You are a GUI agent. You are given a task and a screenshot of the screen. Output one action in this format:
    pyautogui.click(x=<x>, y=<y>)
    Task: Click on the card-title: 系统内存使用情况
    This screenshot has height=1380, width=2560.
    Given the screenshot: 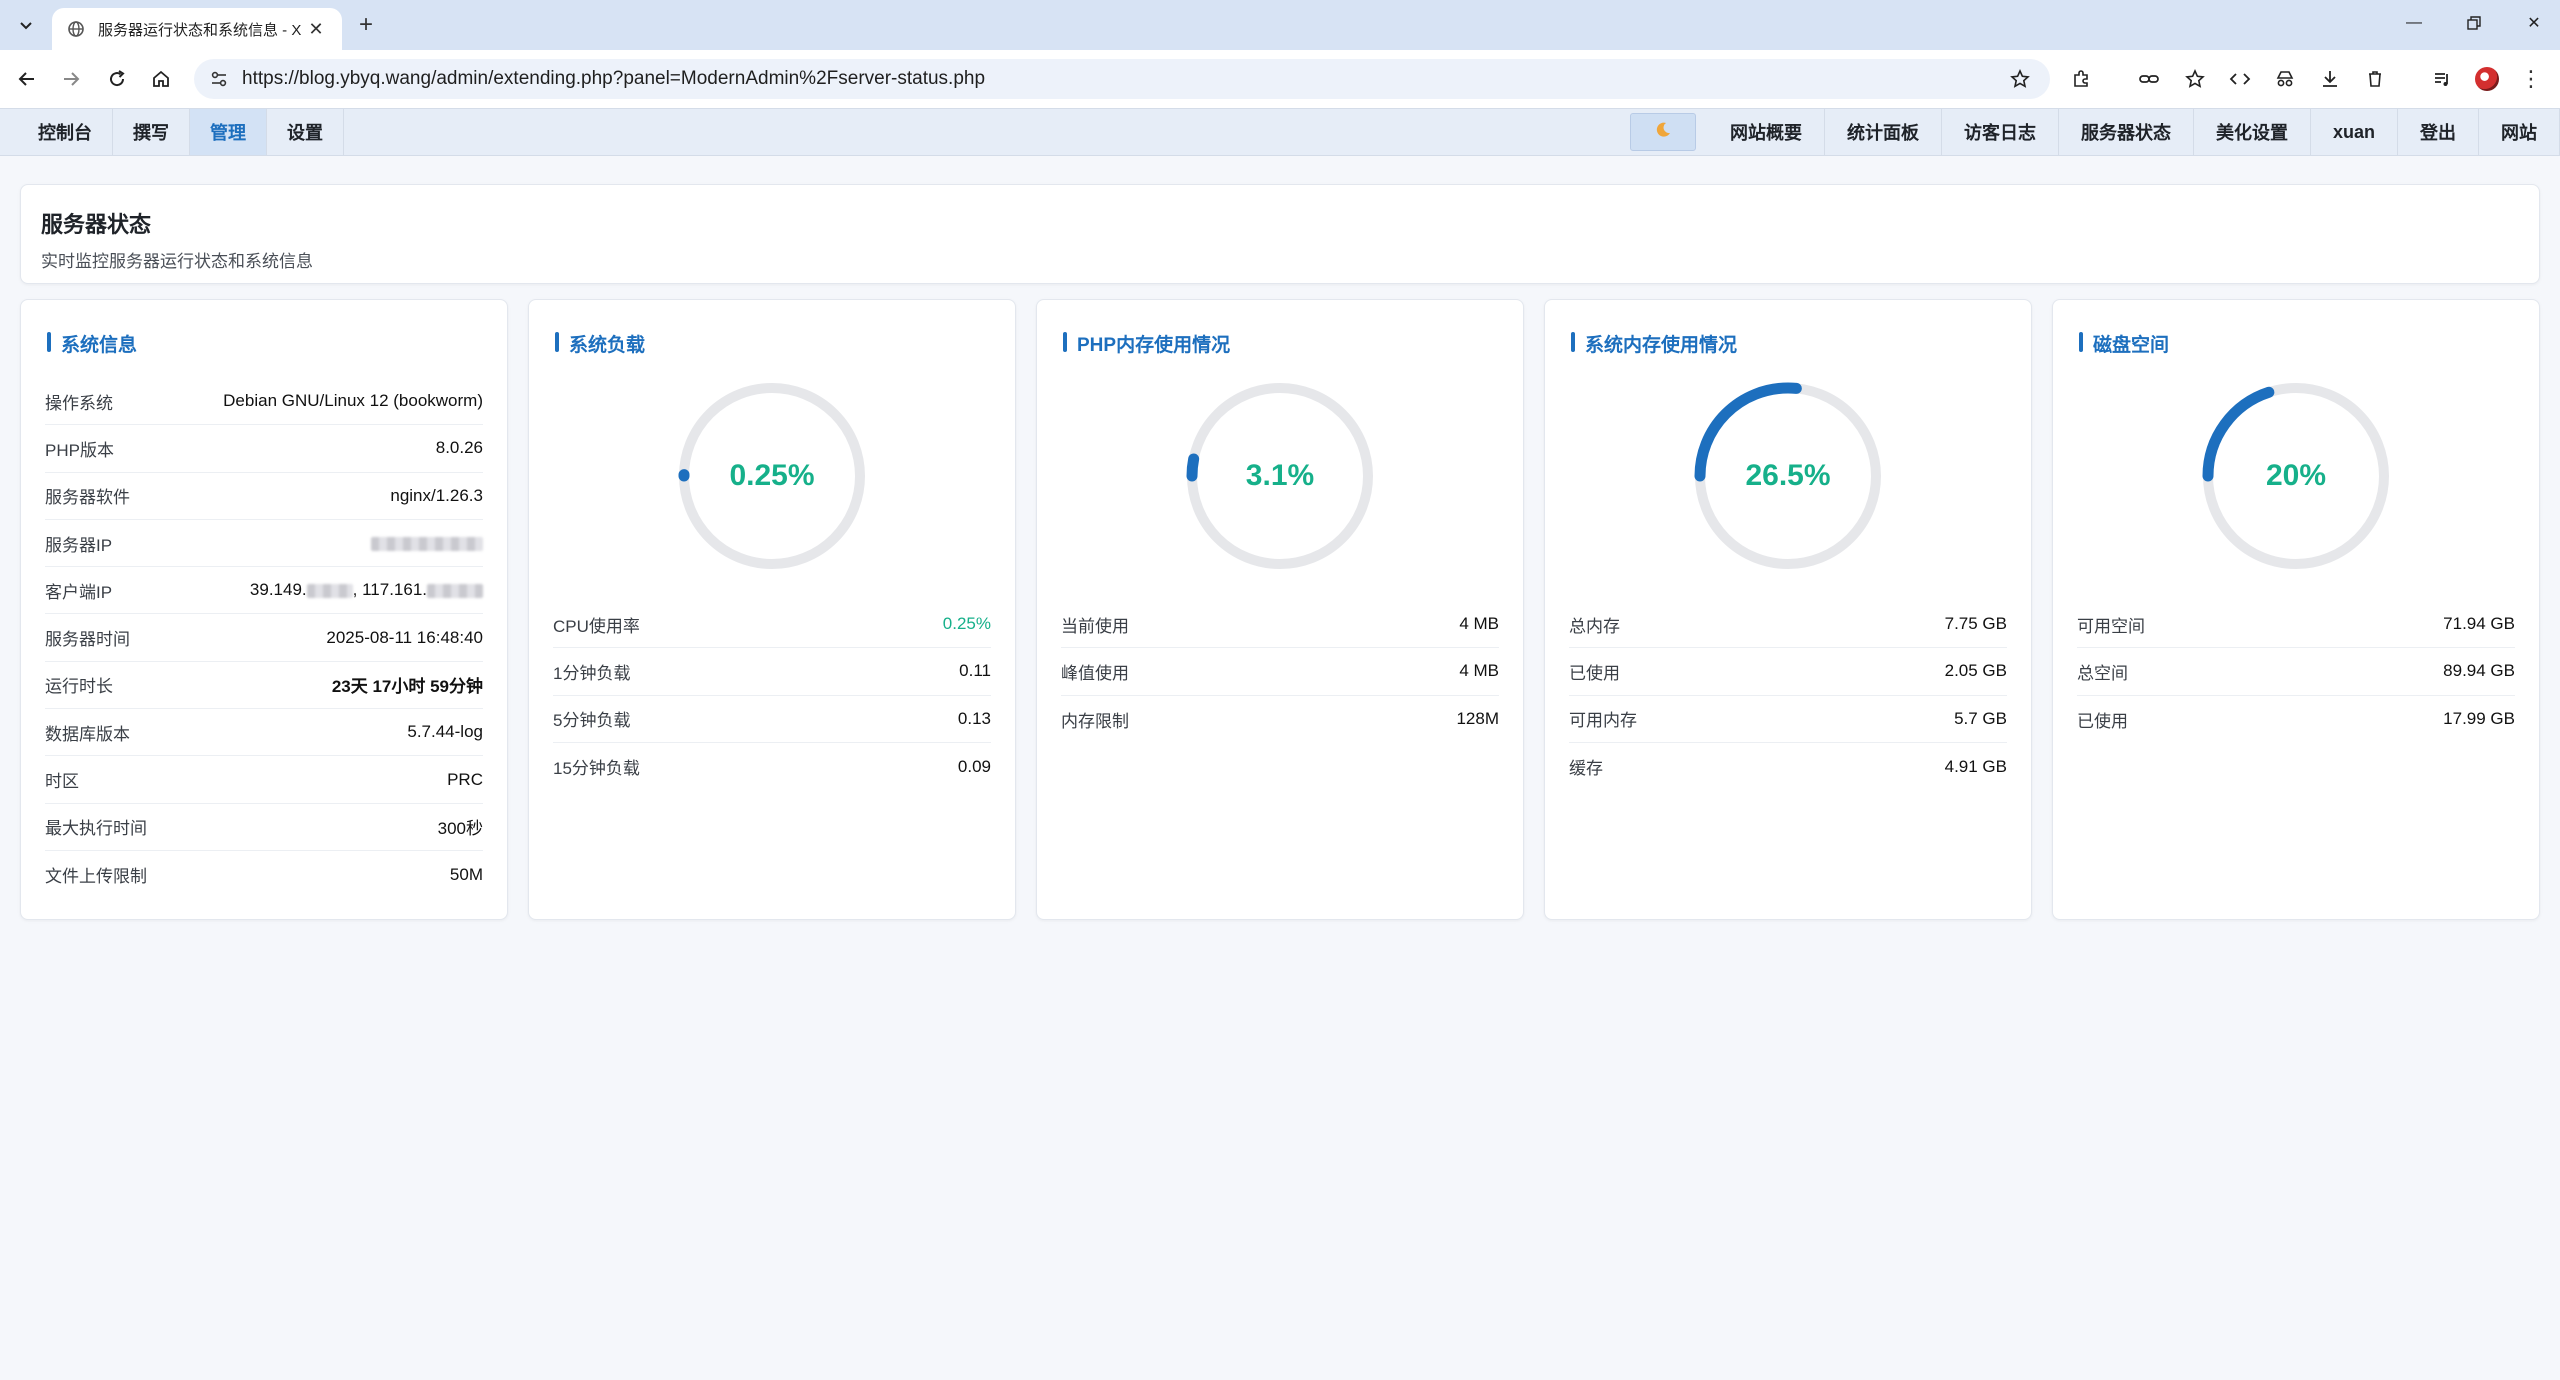 What is the action you would take?
    pyautogui.click(x=1654, y=343)
    